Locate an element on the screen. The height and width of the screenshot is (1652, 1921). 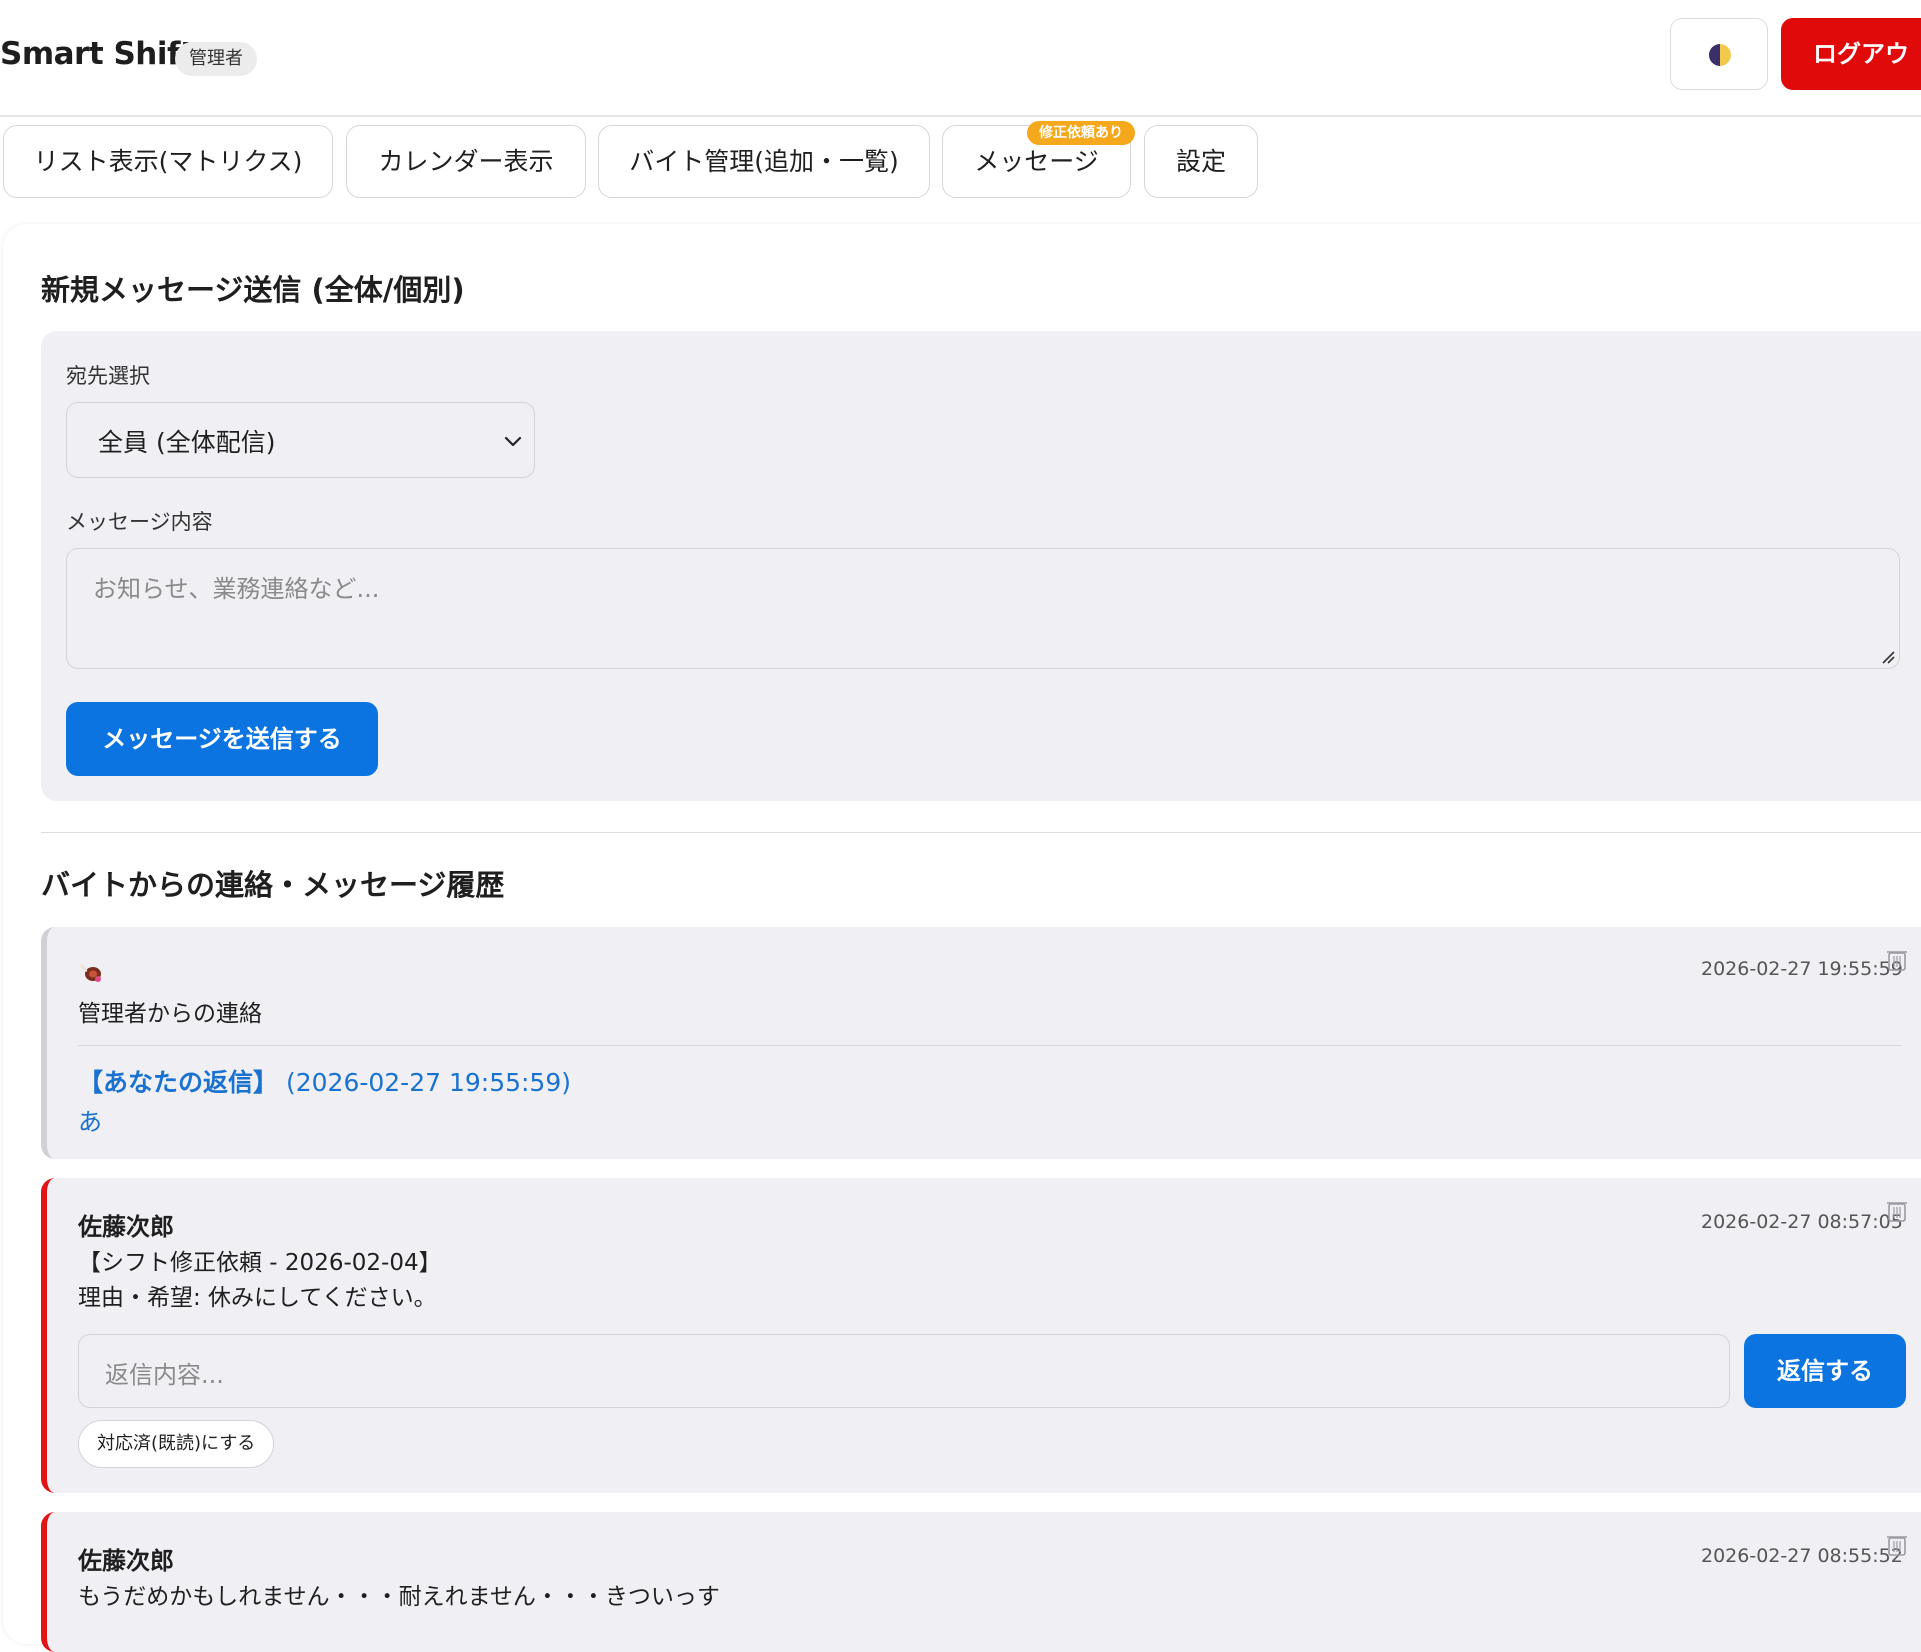
logout-button: ログアウ is located at coordinates (1851, 54).